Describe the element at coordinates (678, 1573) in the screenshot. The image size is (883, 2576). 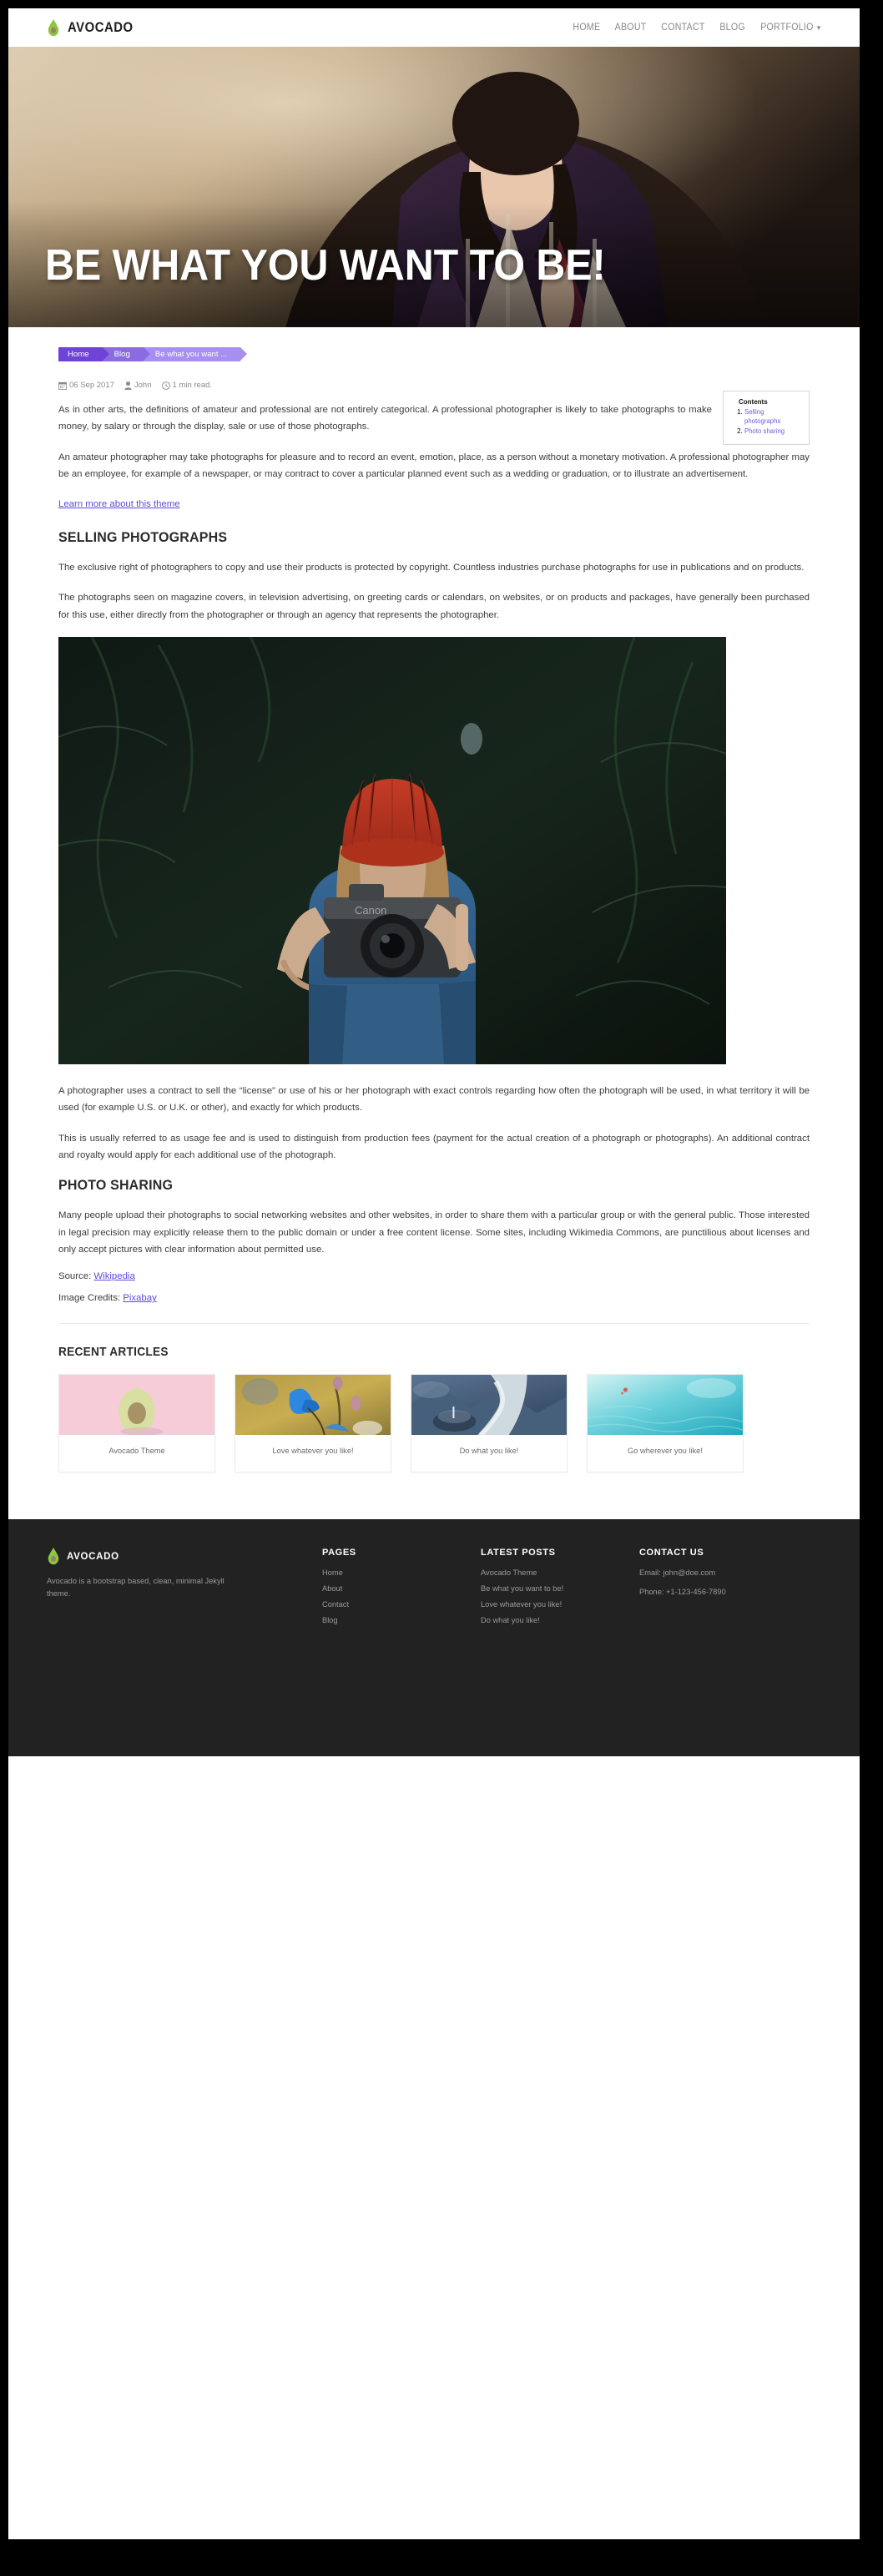
I see `footer-email: Email: john@doe.com` at that location.